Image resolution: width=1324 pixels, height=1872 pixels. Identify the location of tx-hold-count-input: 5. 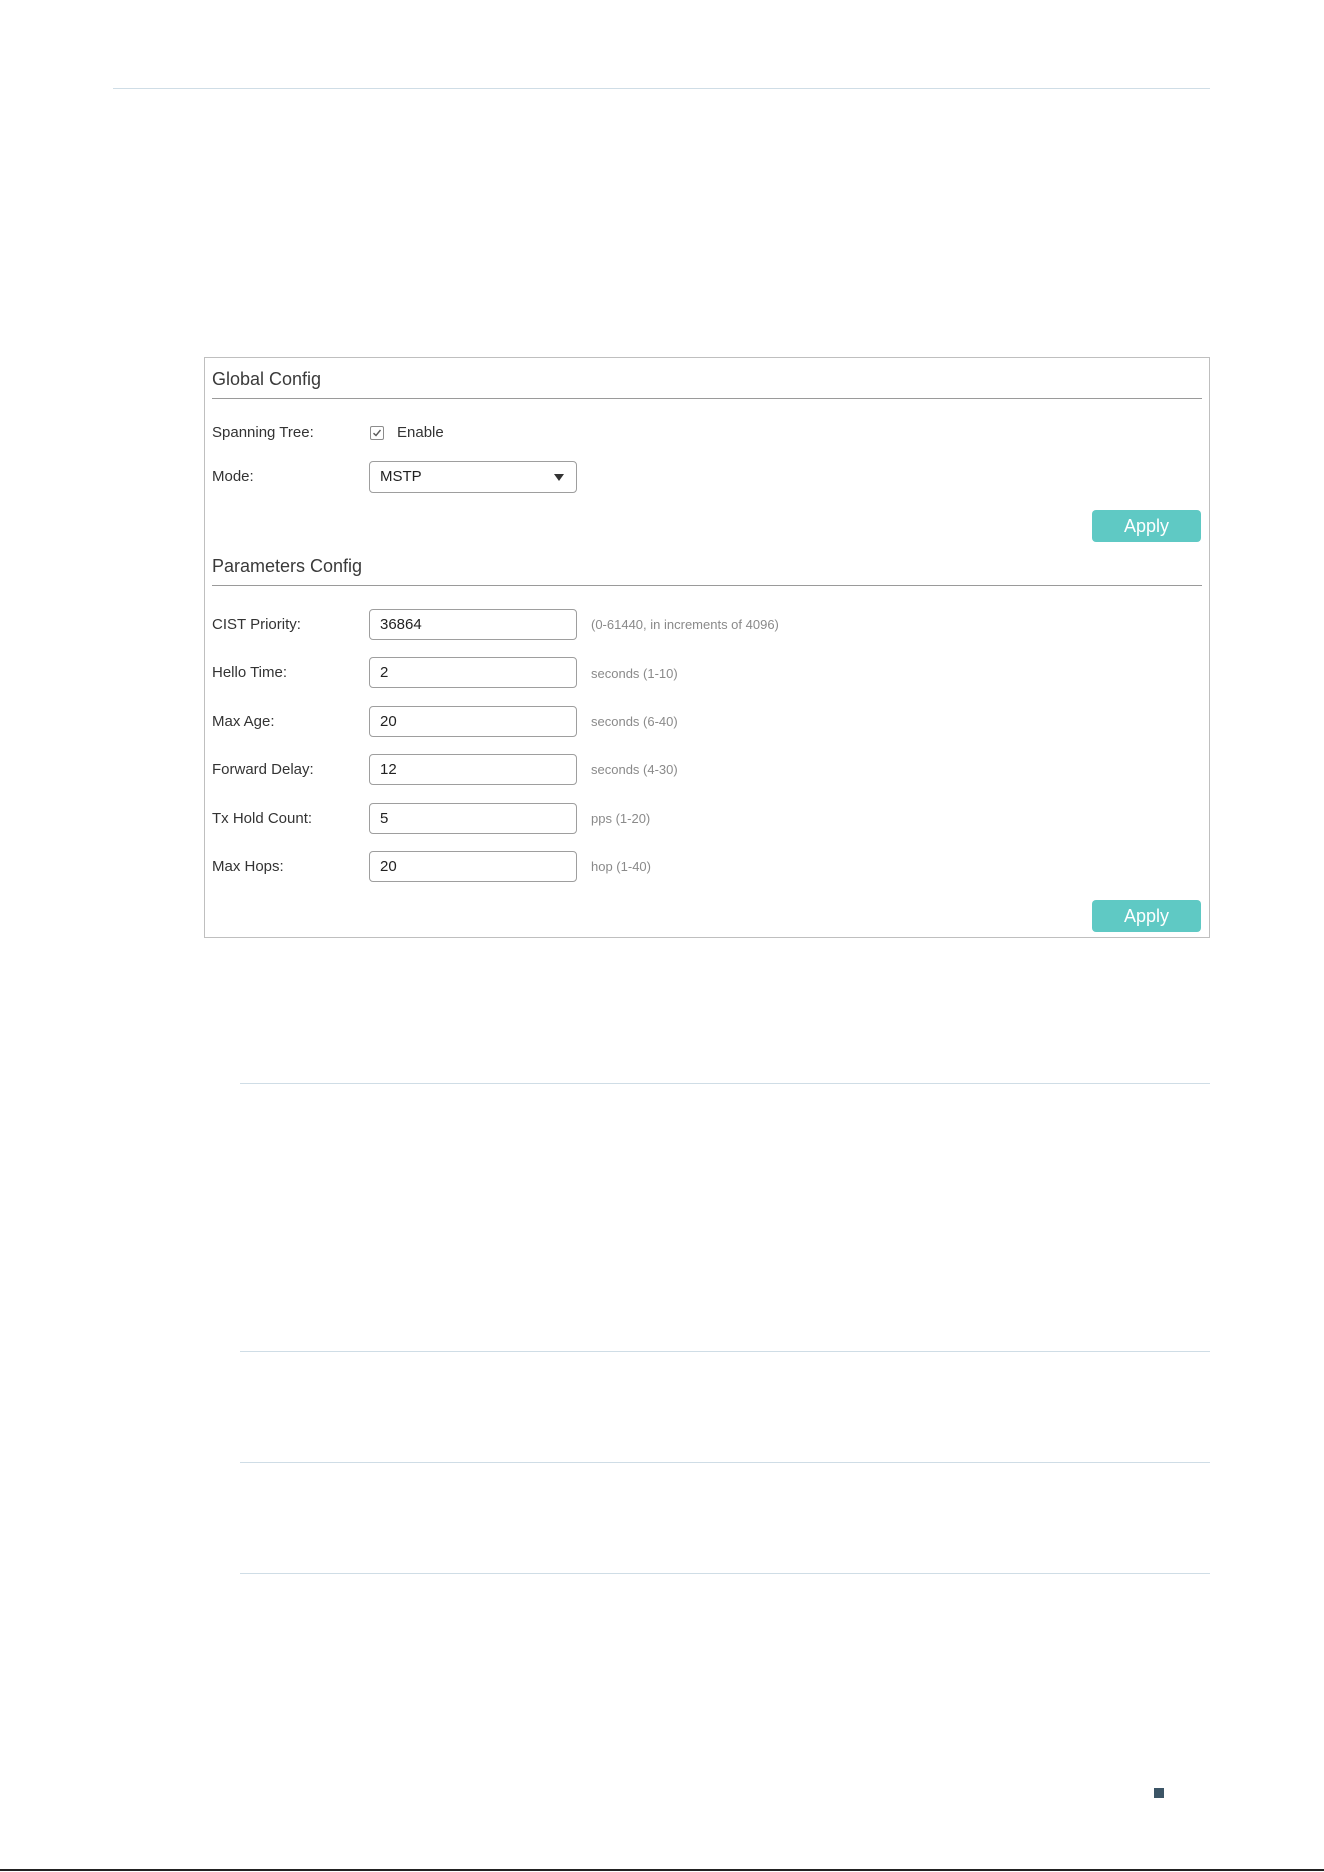
(473, 818).